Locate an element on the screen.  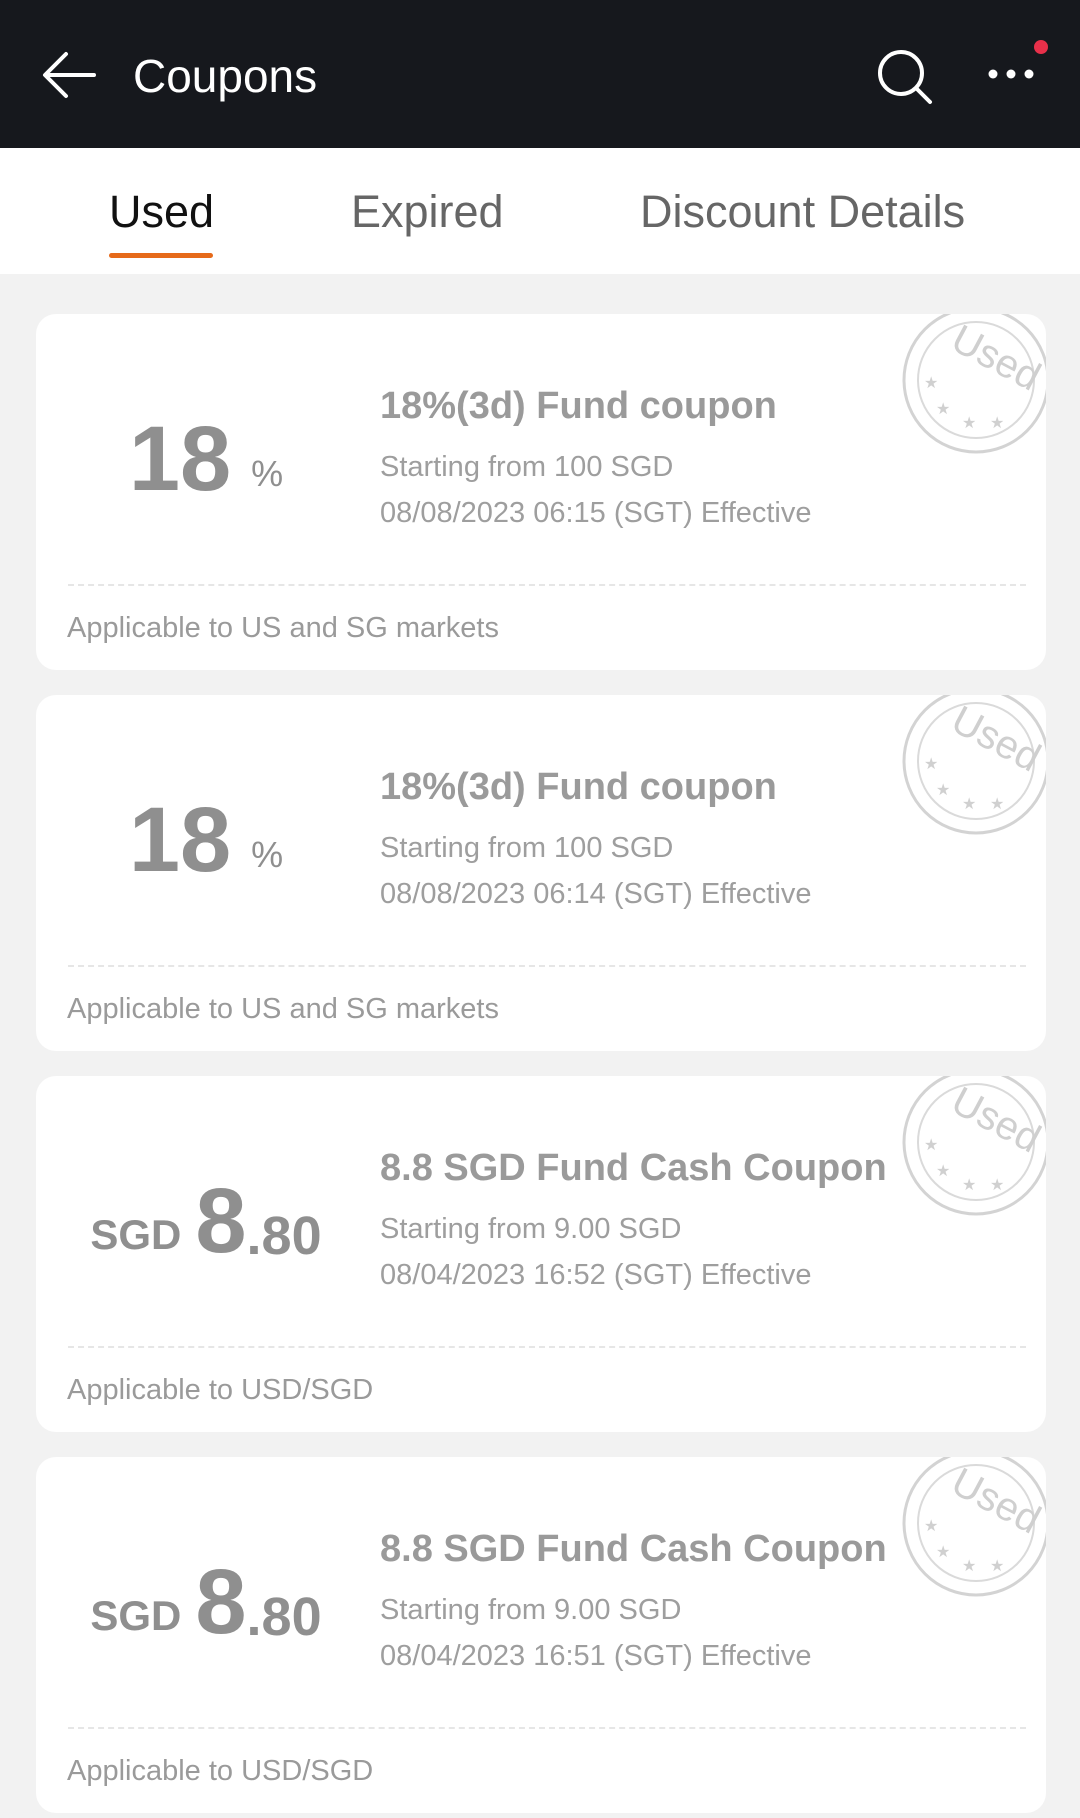
tab-expired: Expired is located at coordinates (427, 212).